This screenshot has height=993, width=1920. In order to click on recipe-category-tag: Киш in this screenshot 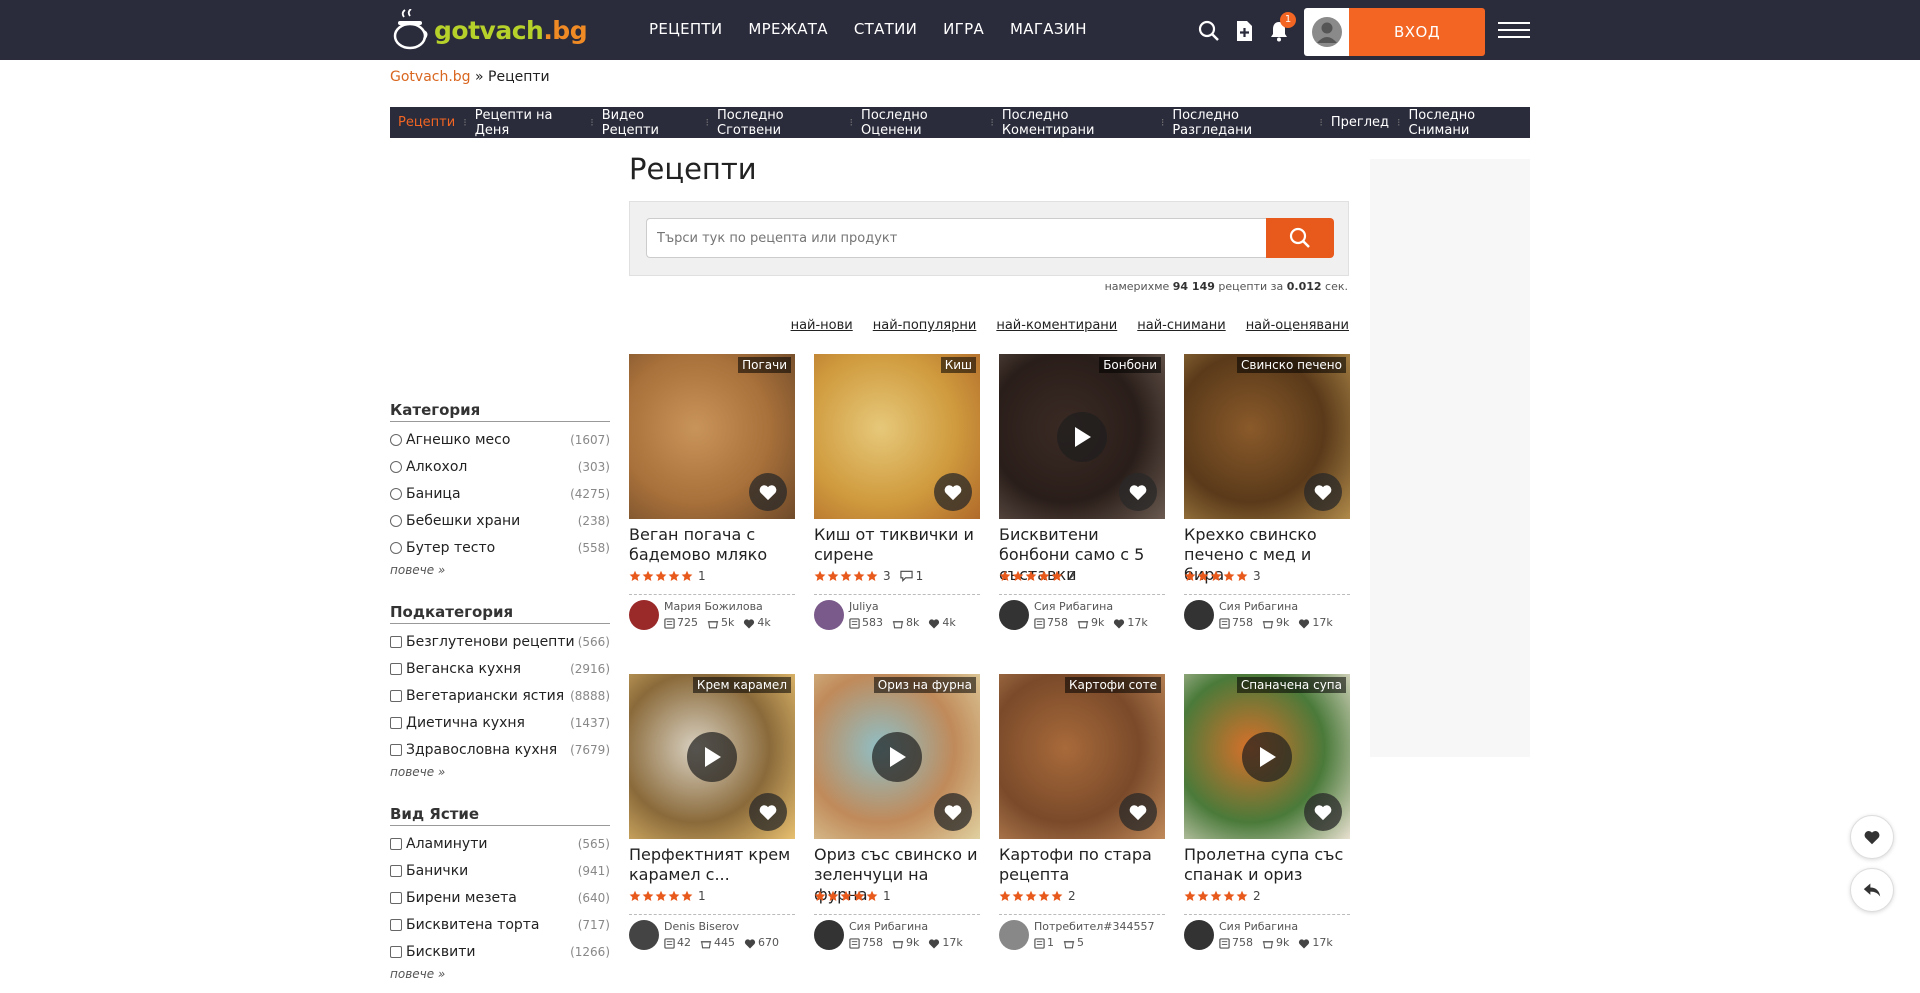, I will do `click(958, 365)`.